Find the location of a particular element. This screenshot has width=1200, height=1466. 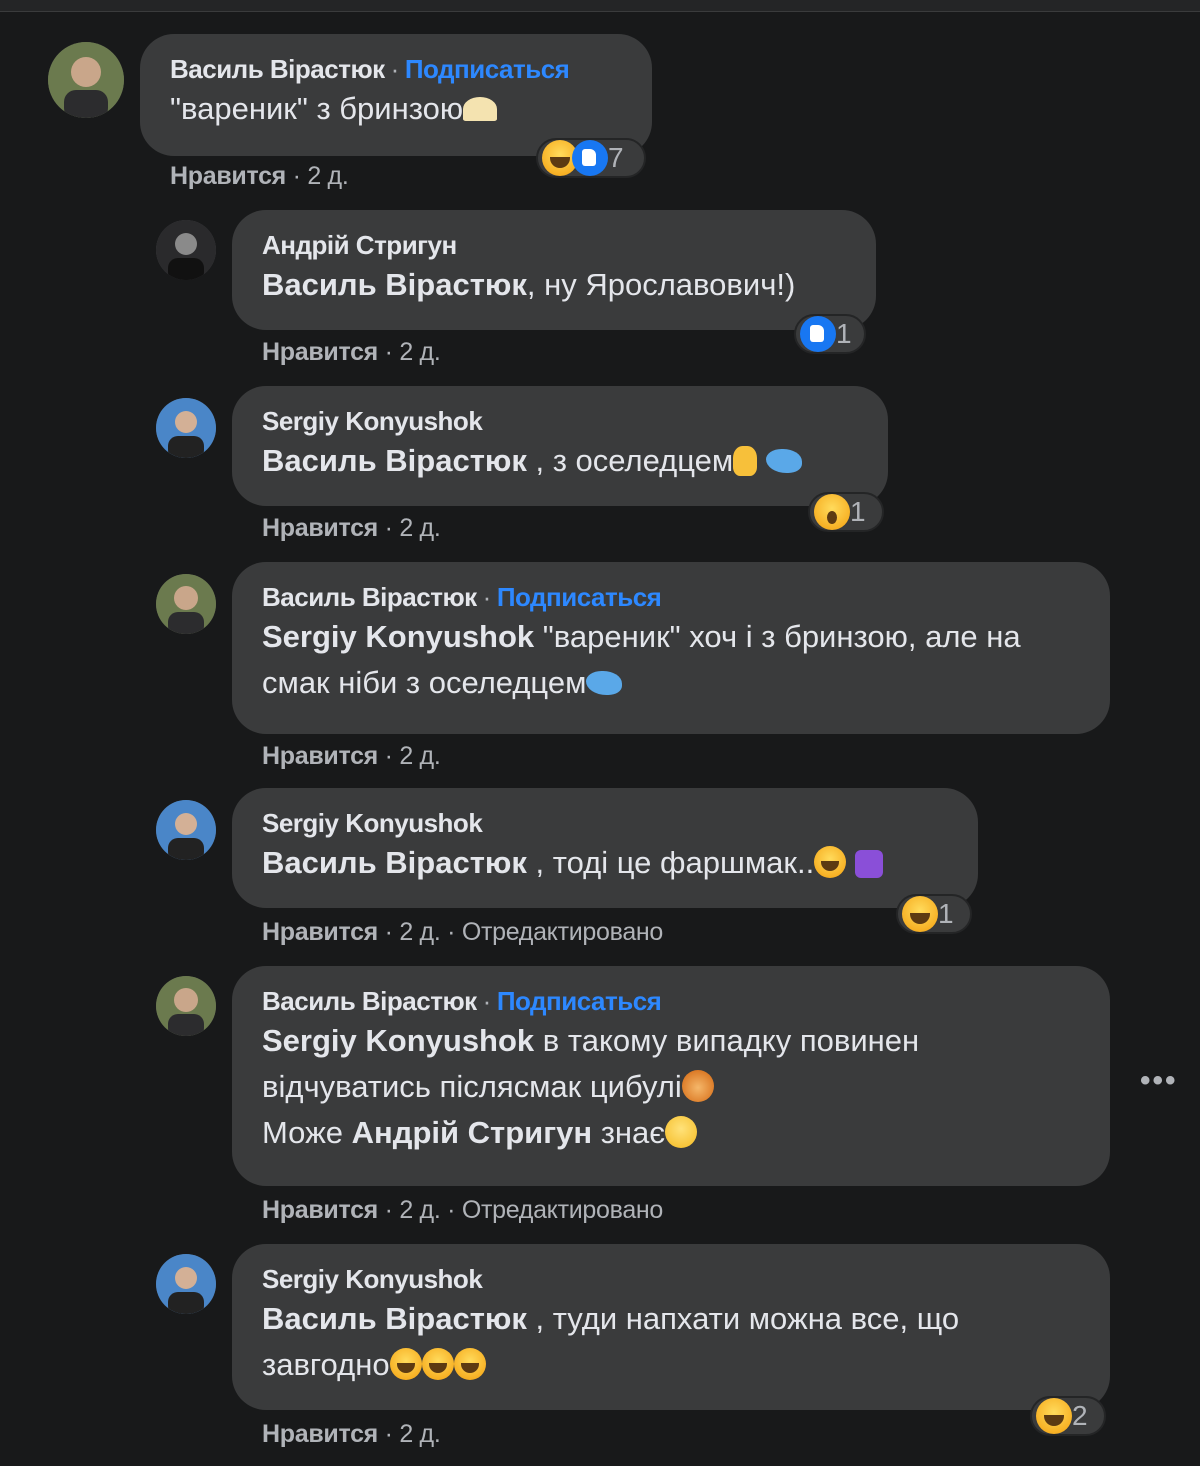

reaction-summary: 7 is located at coordinates (591, 158).